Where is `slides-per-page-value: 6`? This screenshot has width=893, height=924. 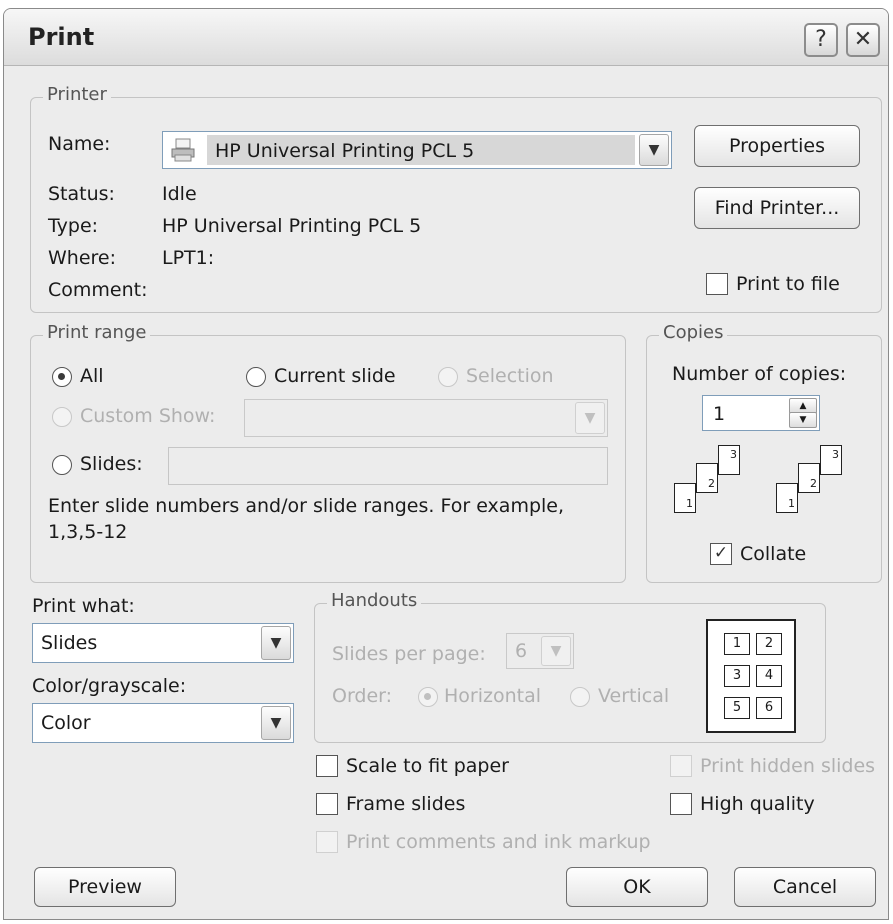
slides-per-page-value: 6 is located at coordinates (521, 651).